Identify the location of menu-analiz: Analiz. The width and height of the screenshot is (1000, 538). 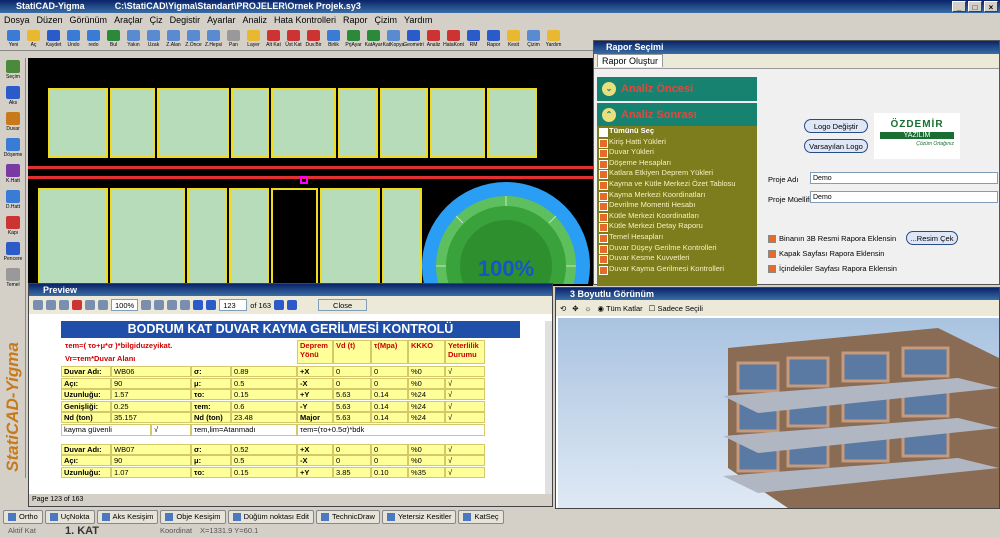
(254, 20).